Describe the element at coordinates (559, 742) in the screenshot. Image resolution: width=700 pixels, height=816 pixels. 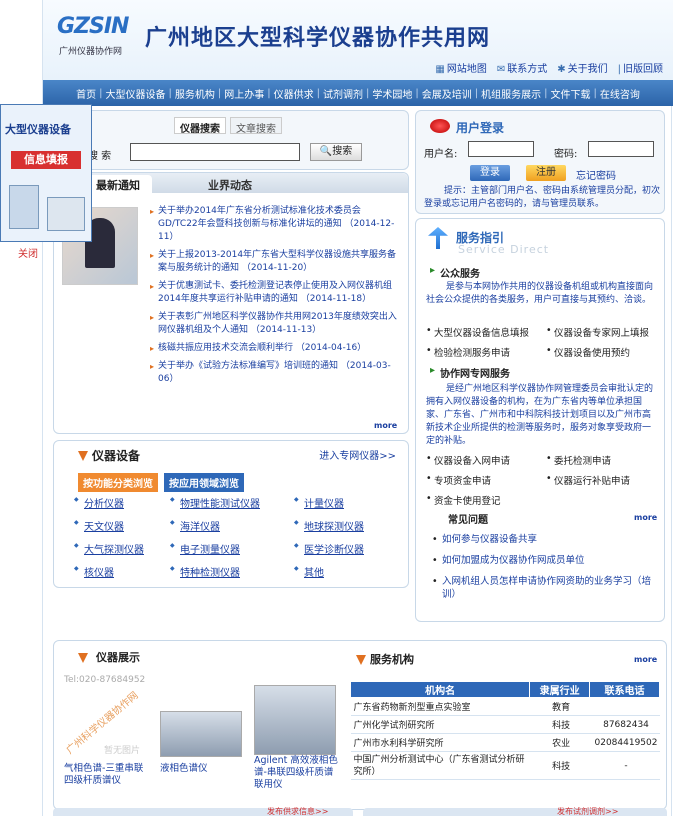
I see `org-industry: 农业` at that location.